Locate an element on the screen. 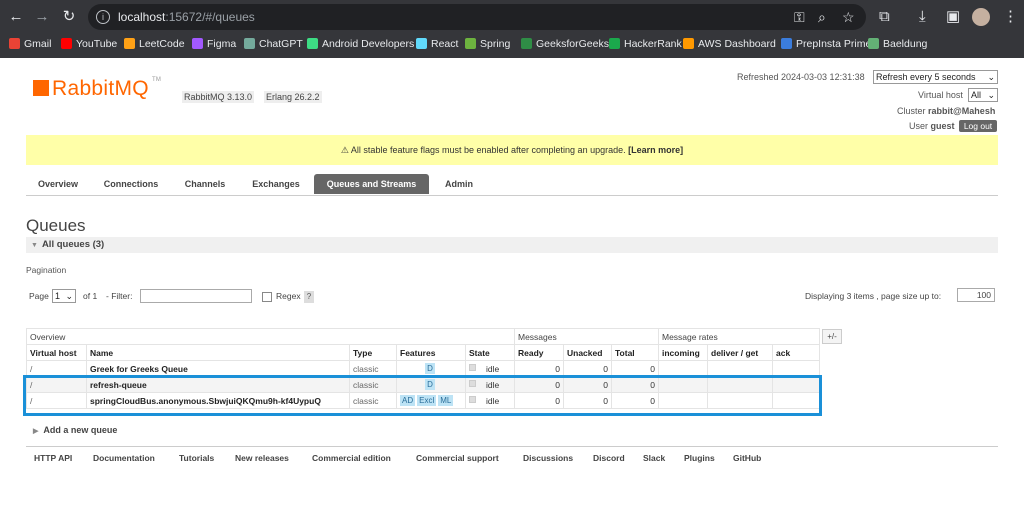  bookmark-figma: Figma is located at coordinates (214, 44).